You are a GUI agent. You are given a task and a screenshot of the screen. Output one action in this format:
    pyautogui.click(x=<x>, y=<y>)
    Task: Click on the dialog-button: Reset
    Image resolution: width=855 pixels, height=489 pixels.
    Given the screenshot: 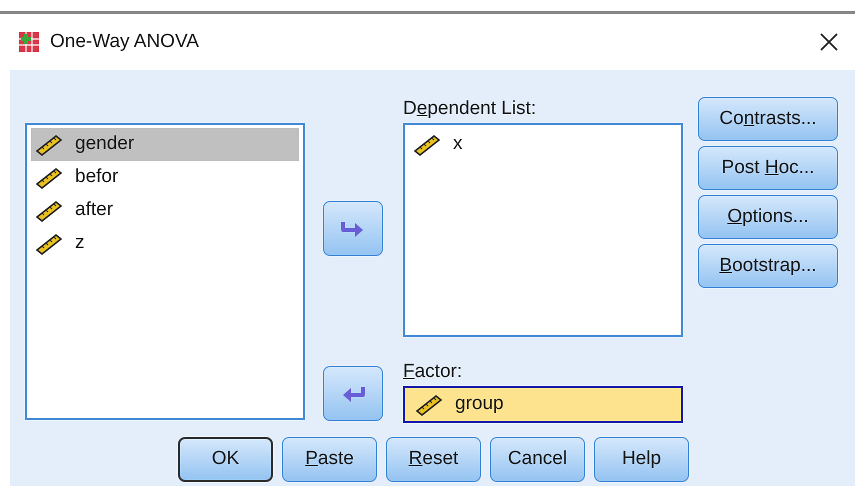 What is the action you would take?
    pyautogui.click(x=433, y=459)
    